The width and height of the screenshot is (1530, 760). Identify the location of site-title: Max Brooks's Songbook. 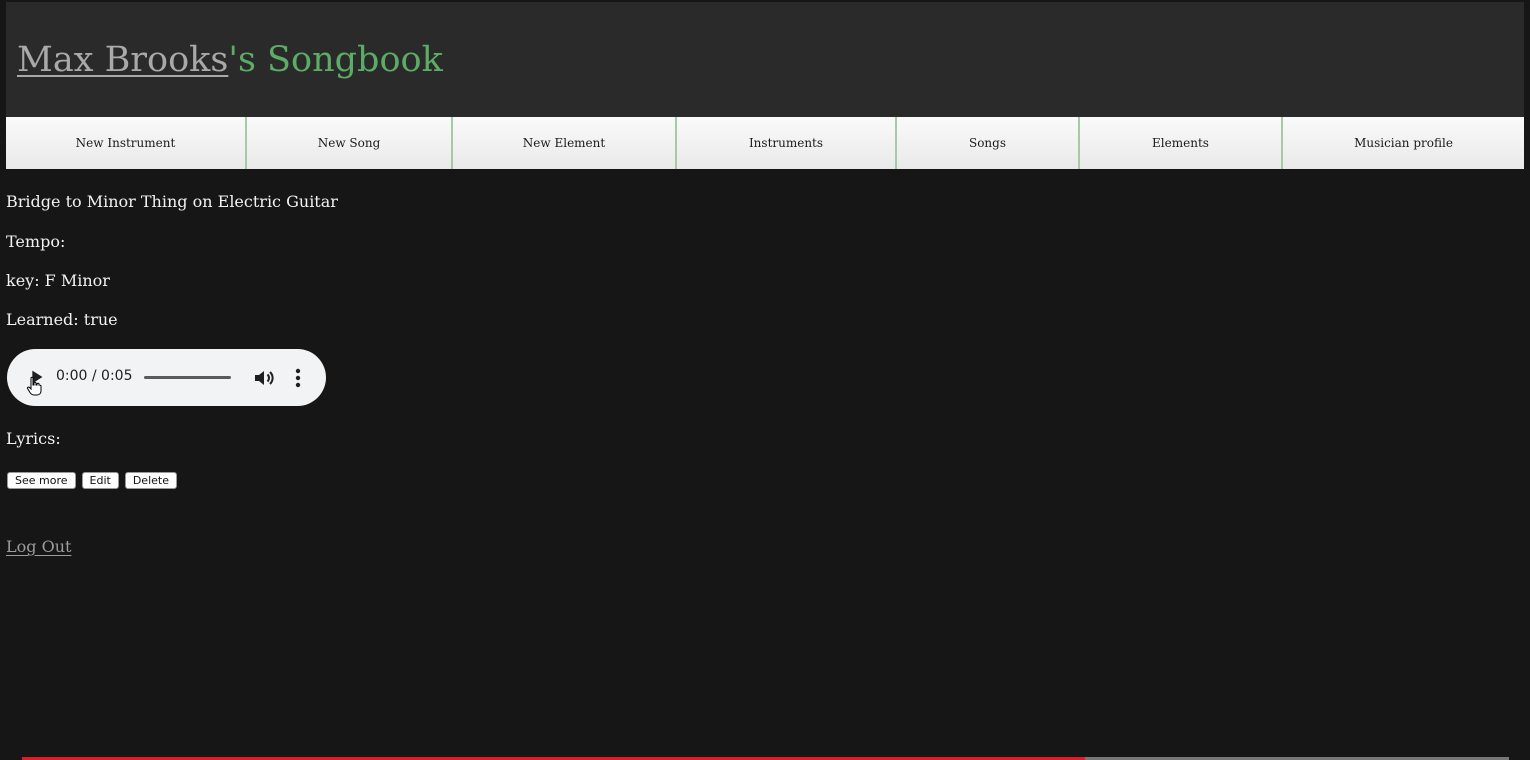
(230, 60).